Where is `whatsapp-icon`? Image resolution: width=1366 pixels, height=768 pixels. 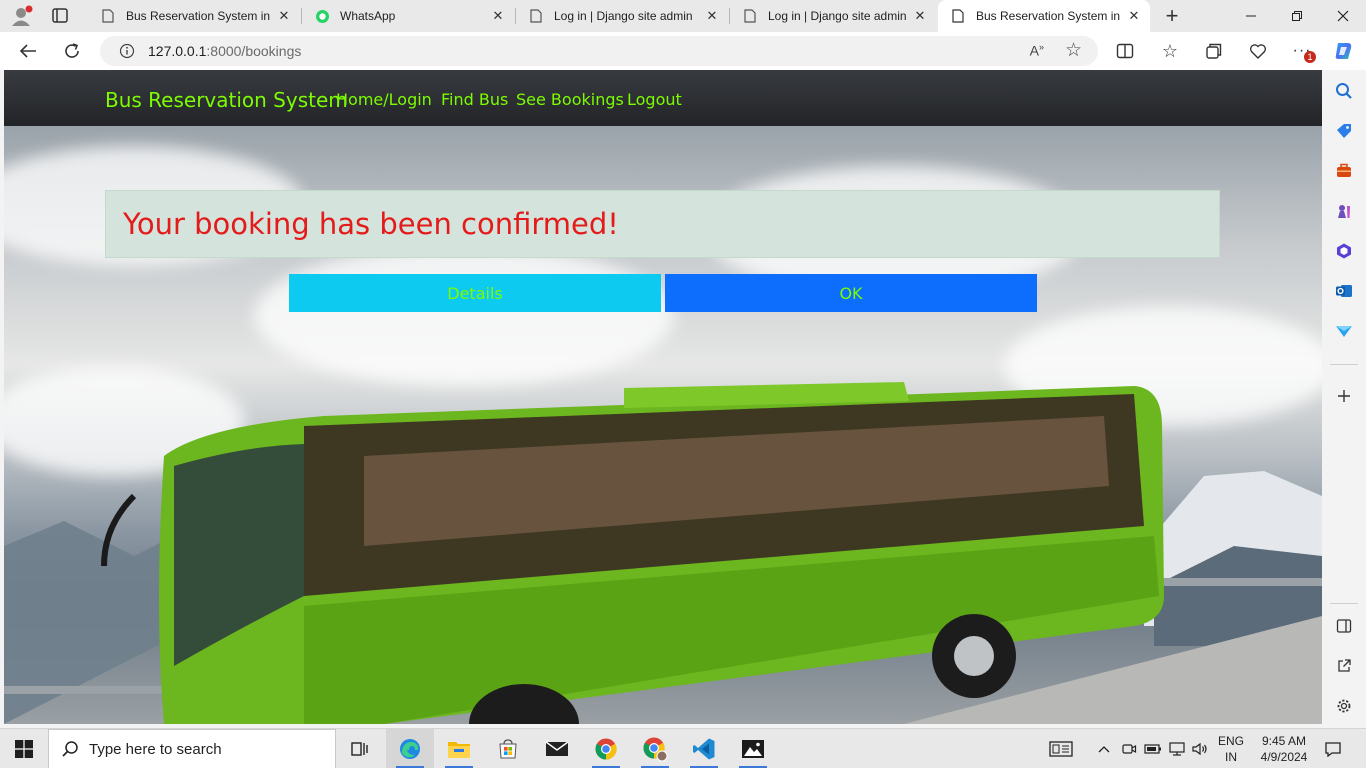 whatsapp-icon is located at coordinates (322, 16).